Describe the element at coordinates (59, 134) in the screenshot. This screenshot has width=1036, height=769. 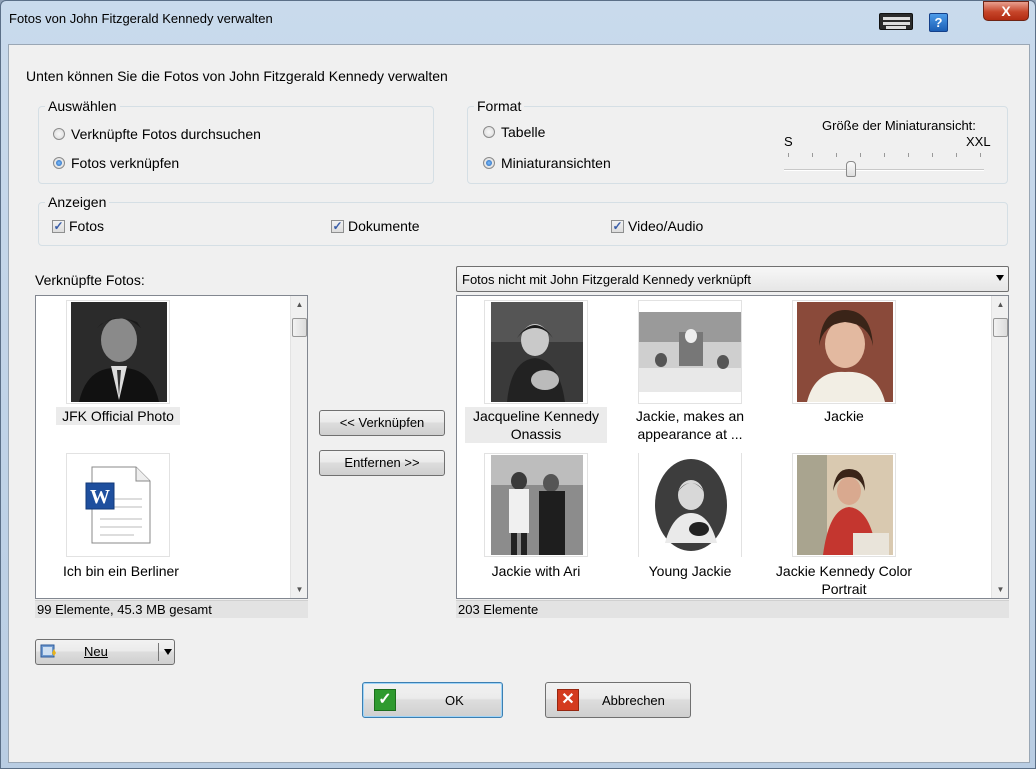
I see `radio-browse-linked-dot` at that location.